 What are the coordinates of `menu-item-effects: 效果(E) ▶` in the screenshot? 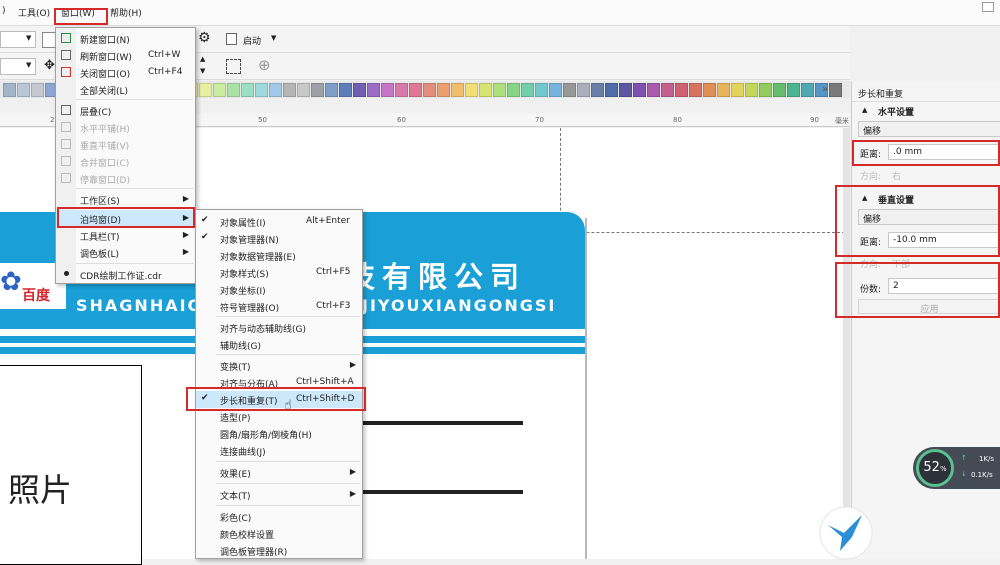 It's located at (279, 472).